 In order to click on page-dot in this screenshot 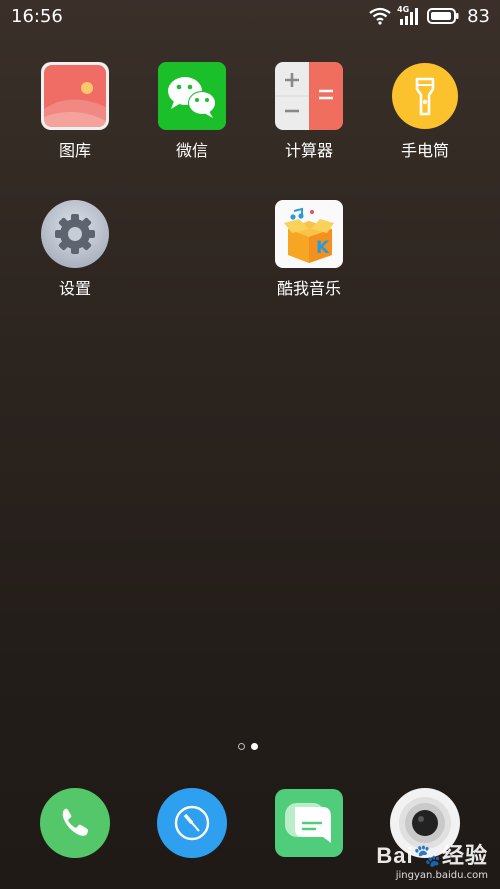, I will do `click(241, 746)`.